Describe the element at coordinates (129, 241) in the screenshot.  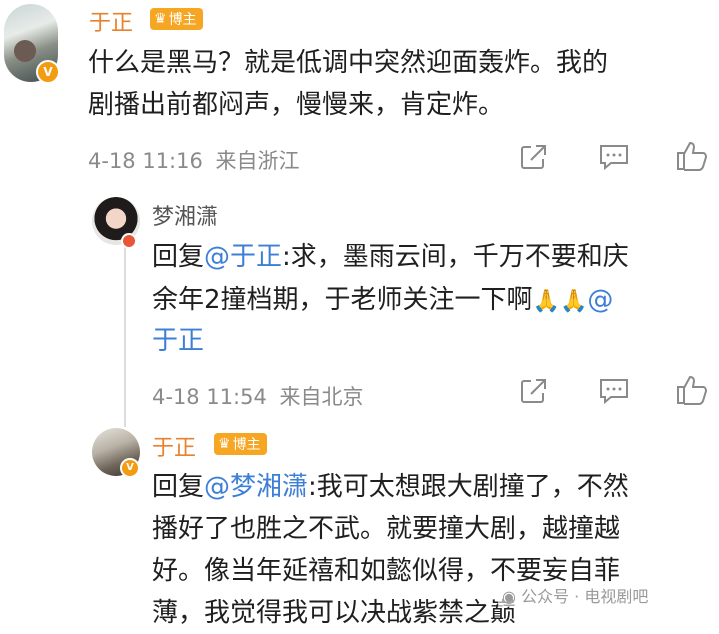
I see `user-badge-icon` at that location.